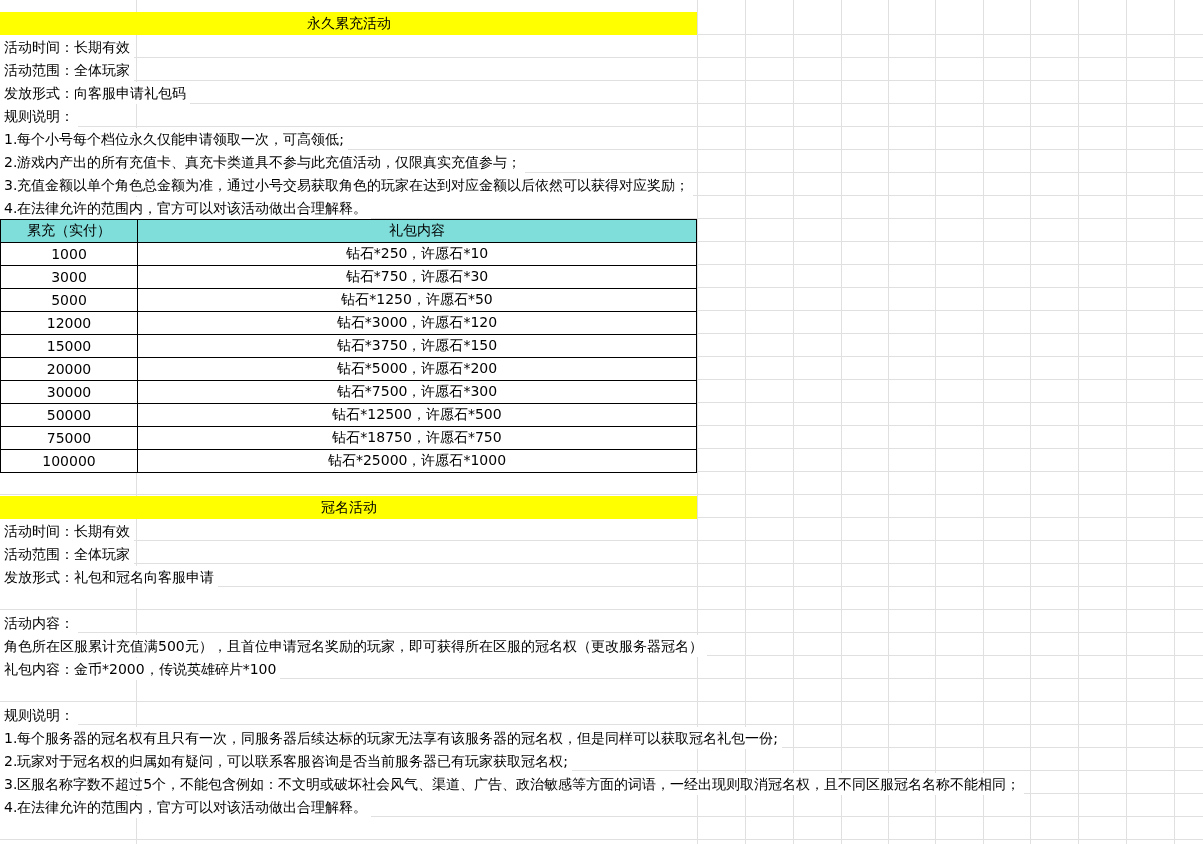 The width and height of the screenshot is (1203, 844). I want to click on table-cell: 钻石*18750，许愿石*750, so click(417, 438).